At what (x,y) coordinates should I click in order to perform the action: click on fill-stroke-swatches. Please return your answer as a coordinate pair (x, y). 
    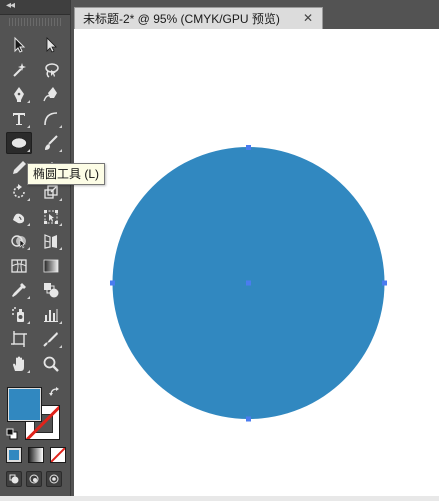
    Looking at the image, I should click on (36, 414).